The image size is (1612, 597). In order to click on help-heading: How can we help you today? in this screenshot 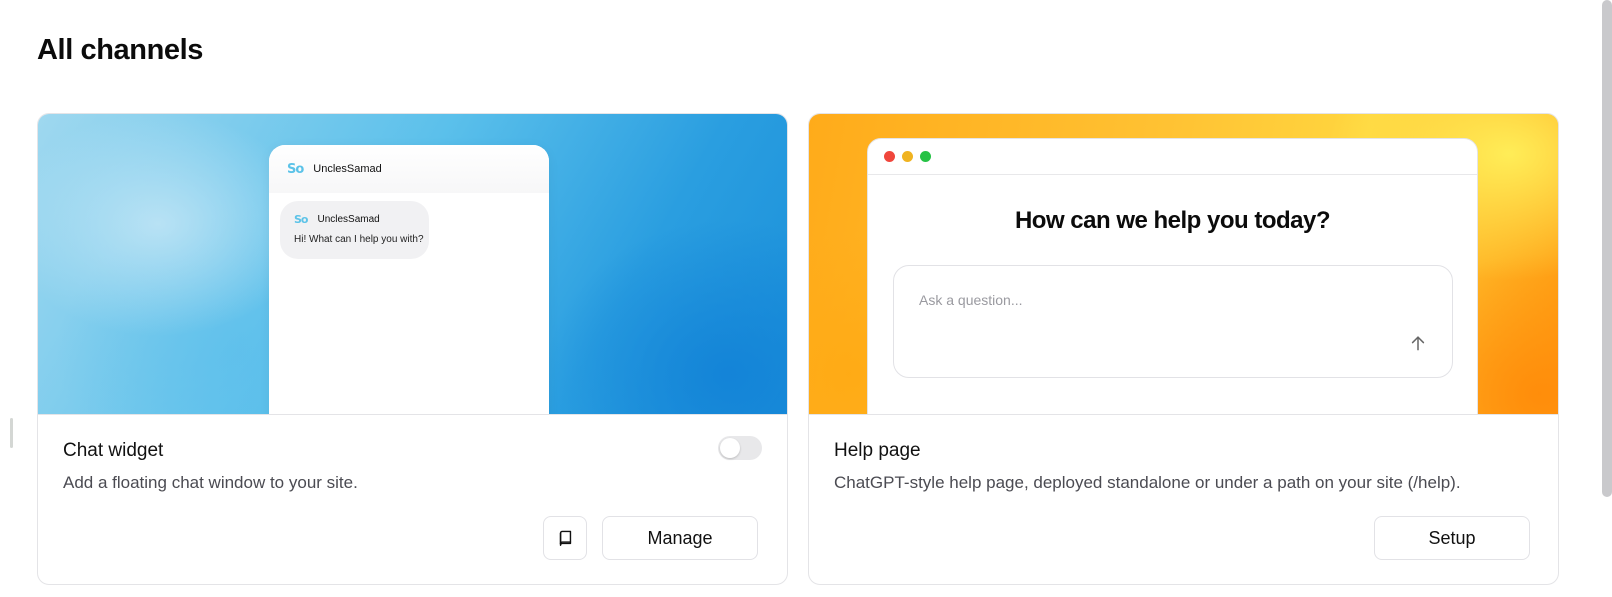, I will do `click(1172, 220)`.